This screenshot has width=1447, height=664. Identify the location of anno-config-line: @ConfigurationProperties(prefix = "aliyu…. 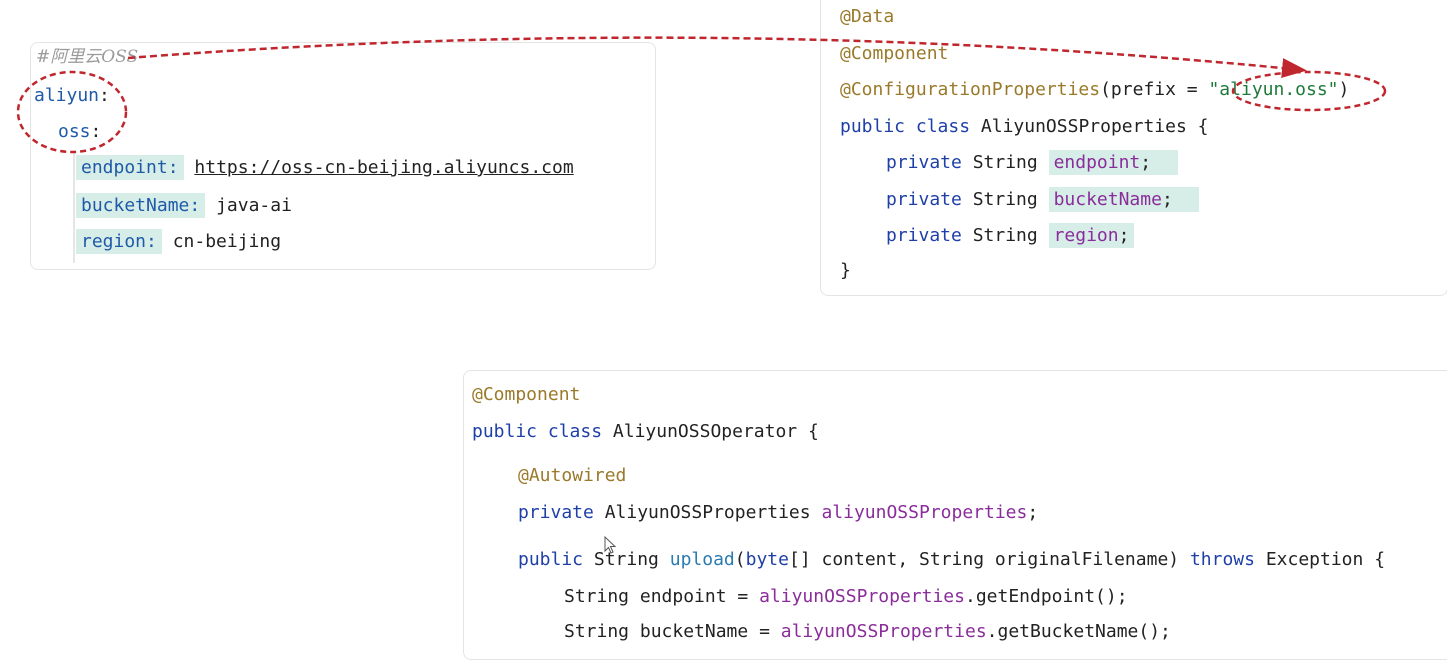
(1094, 90).